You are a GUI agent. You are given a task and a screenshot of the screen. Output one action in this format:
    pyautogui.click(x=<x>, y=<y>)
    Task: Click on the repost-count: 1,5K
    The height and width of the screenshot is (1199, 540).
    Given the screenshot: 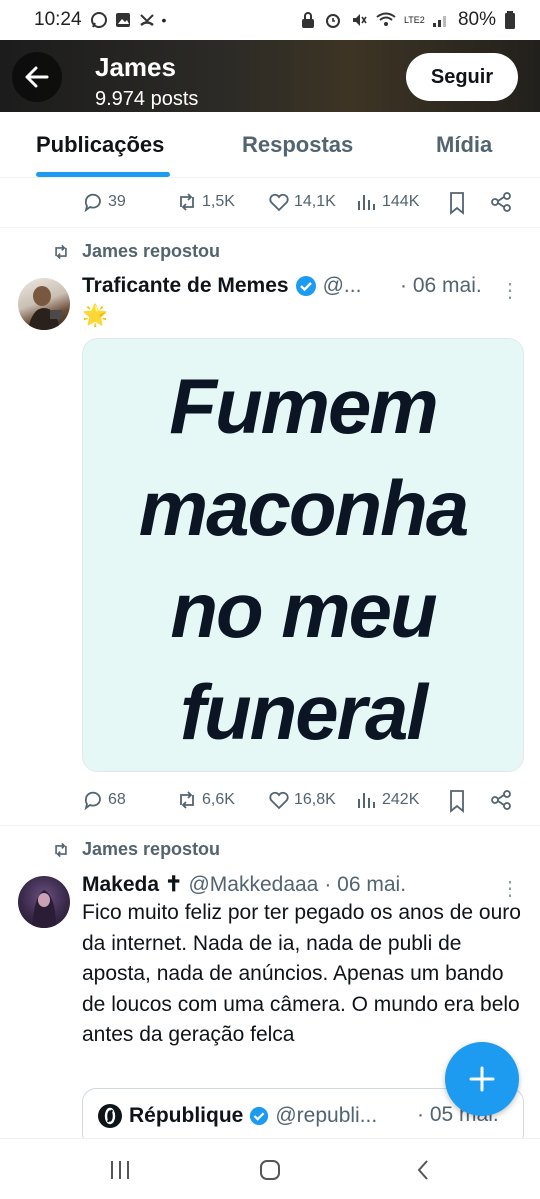 What is the action you would take?
    pyautogui.click(x=218, y=201)
    